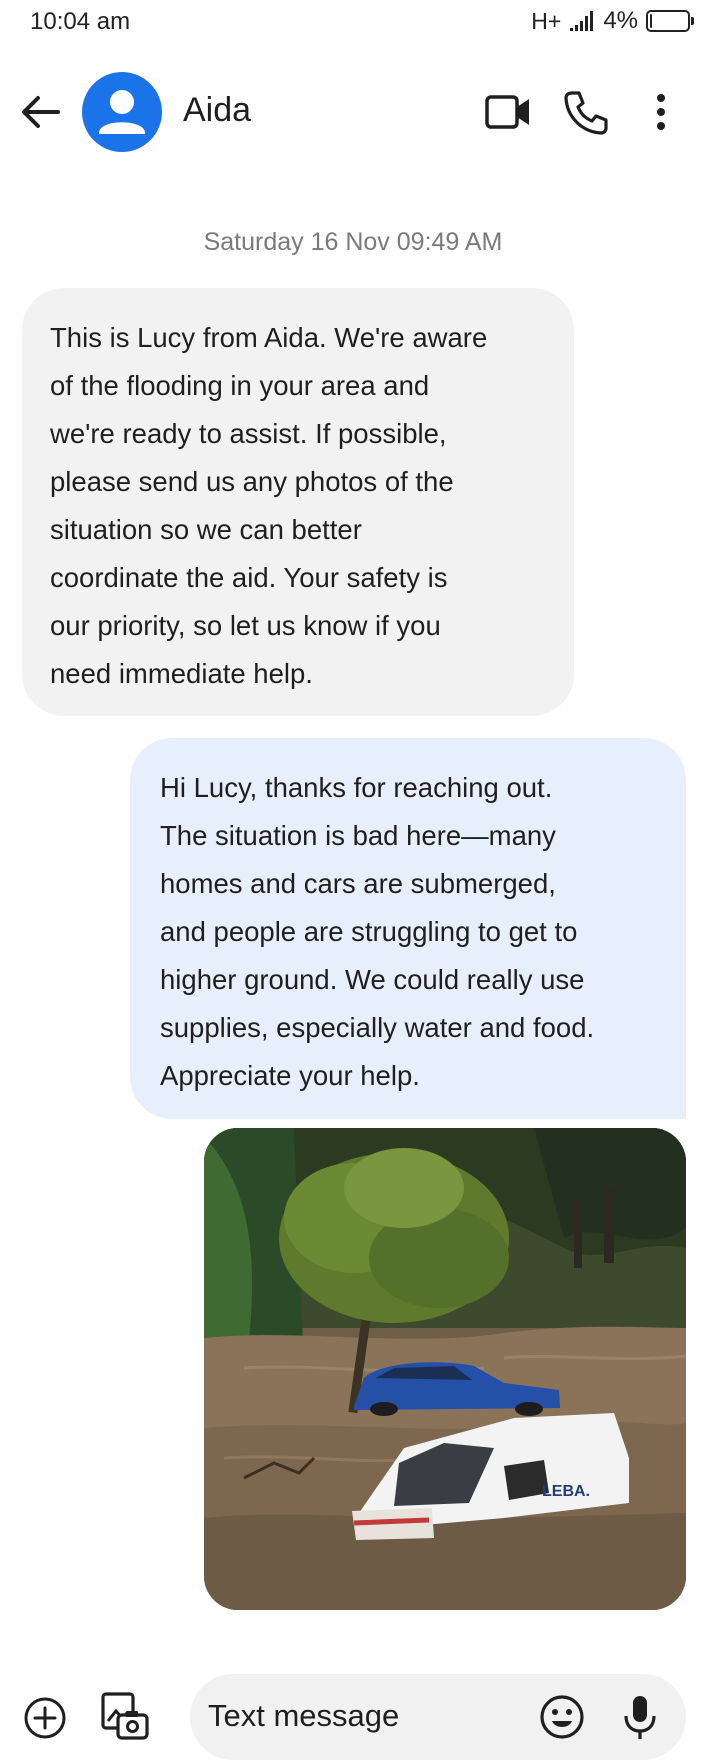 The height and width of the screenshot is (1764, 706). I want to click on emoji-icon, so click(562, 1717).